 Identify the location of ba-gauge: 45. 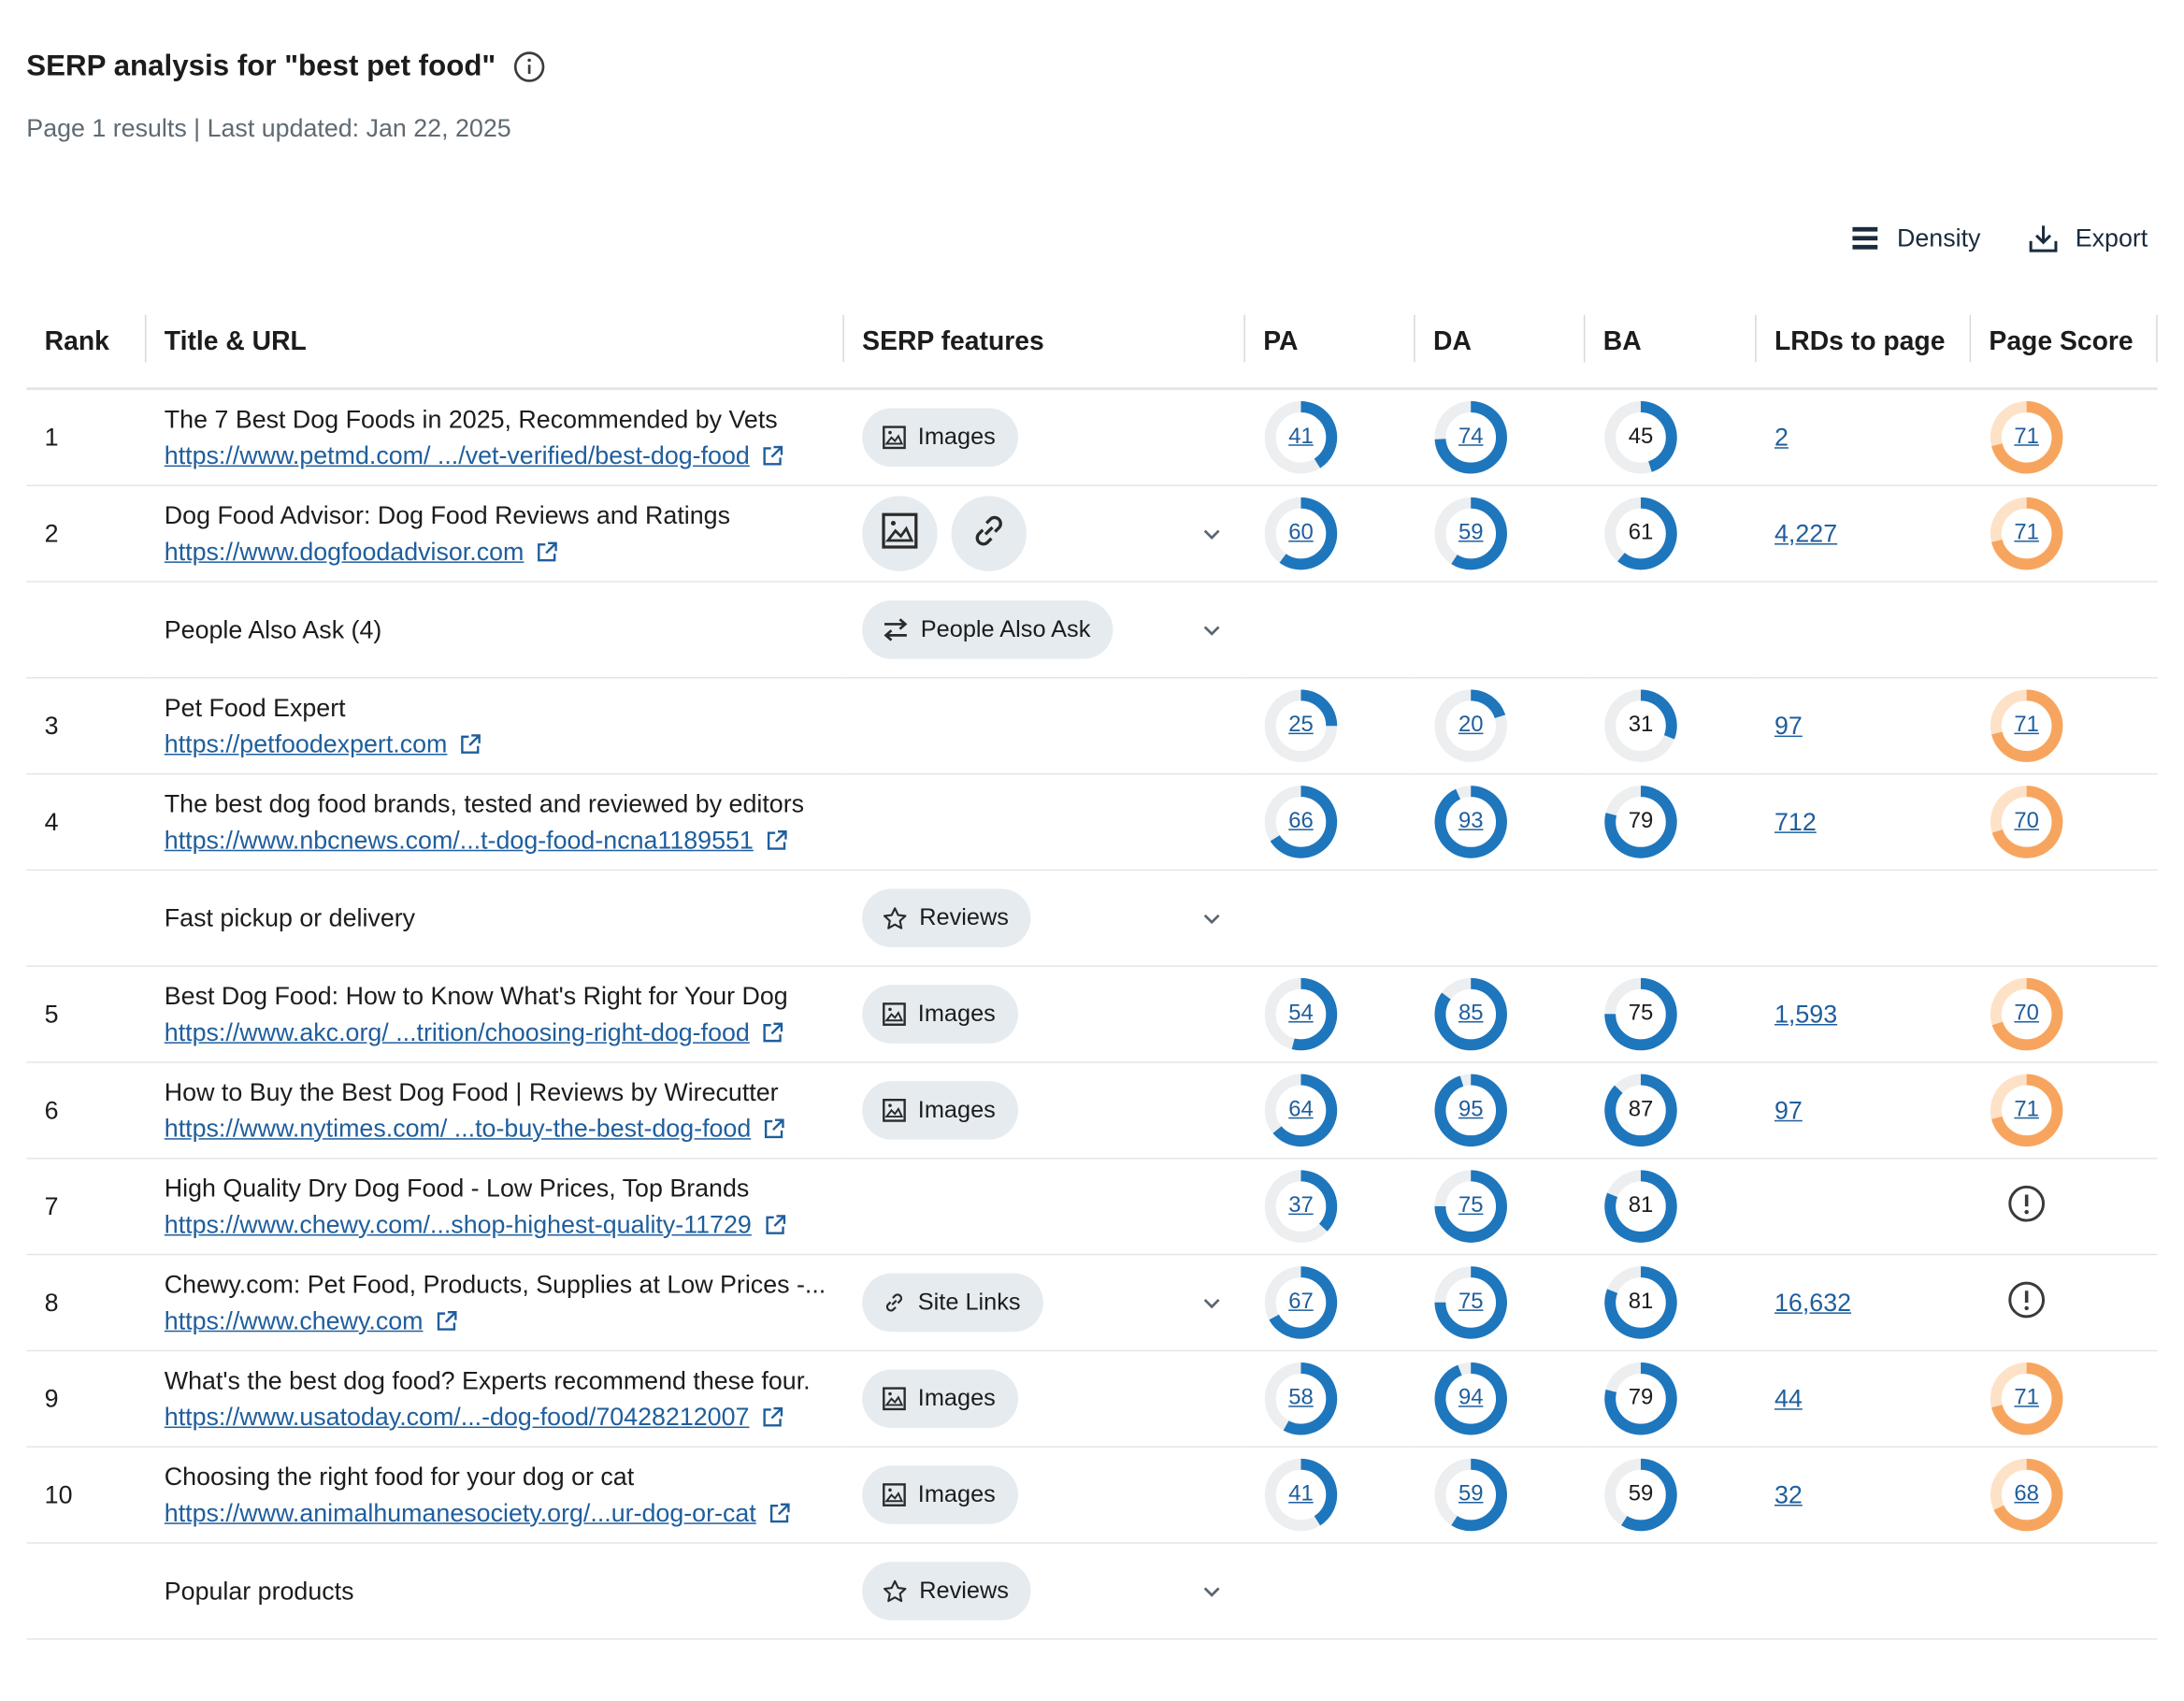
(1640, 438).